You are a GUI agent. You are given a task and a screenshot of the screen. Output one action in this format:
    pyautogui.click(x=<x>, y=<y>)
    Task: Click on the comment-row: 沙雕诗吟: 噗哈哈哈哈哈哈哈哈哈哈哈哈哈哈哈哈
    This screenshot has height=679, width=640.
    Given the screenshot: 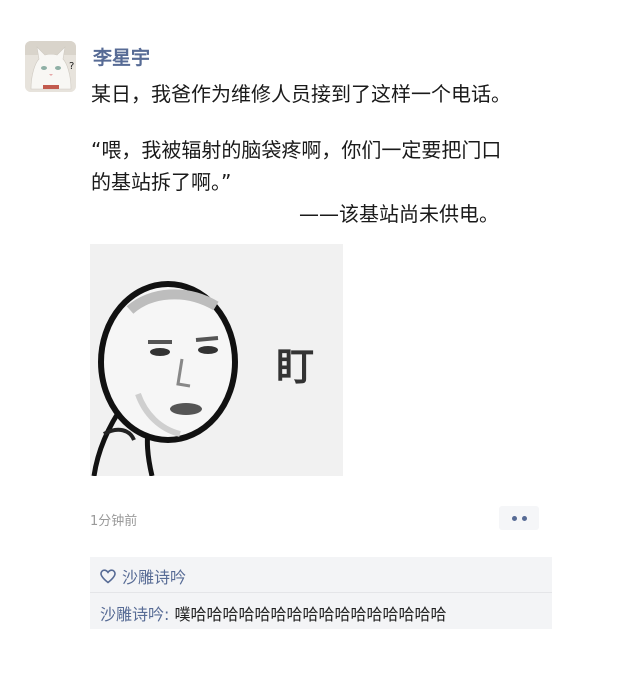 What is the action you would take?
    pyautogui.click(x=273, y=613)
    